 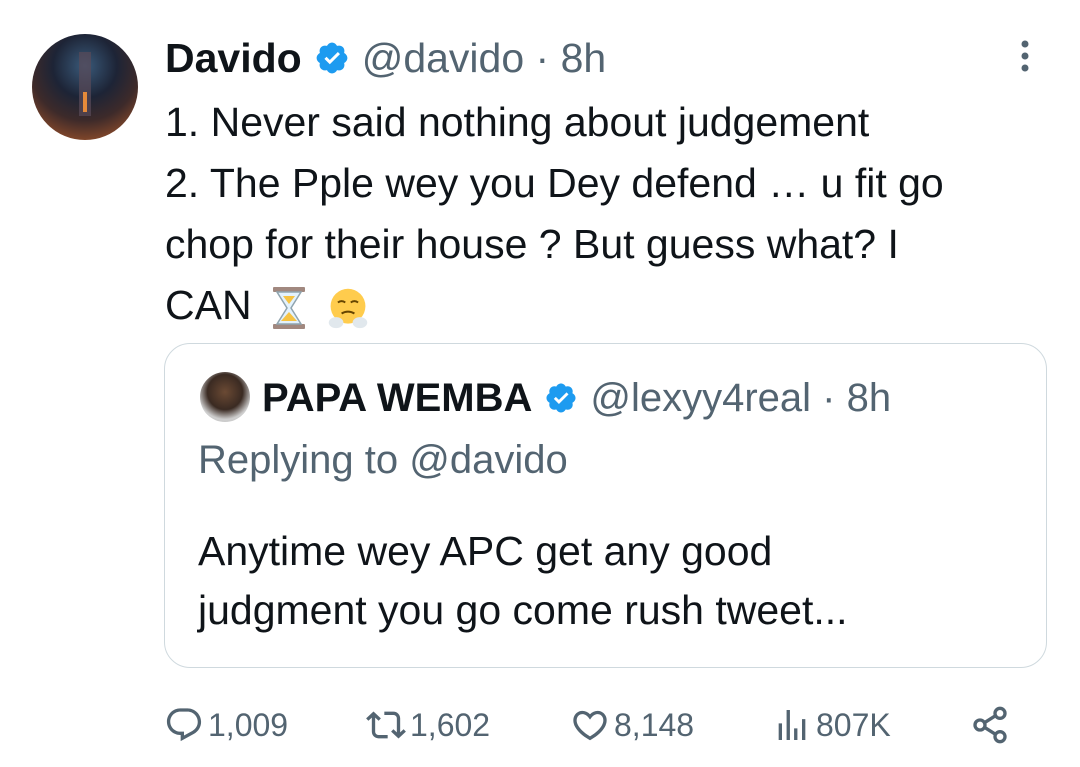 I want to click on like-button: 8,148, so click(x=632, y=725).